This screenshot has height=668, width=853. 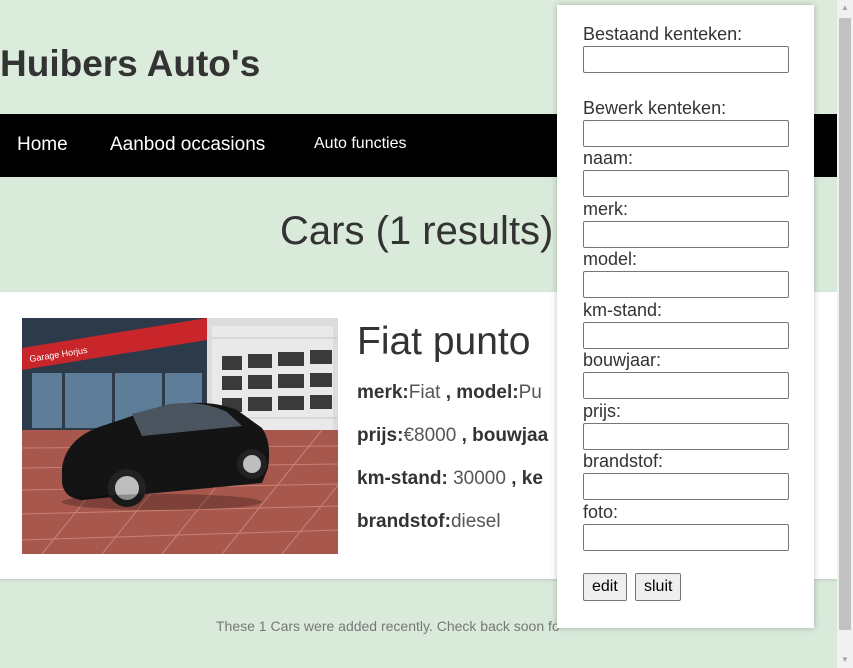 I want to click on label-bouwjaar: bouwjaa, so click(x=510, y=435).